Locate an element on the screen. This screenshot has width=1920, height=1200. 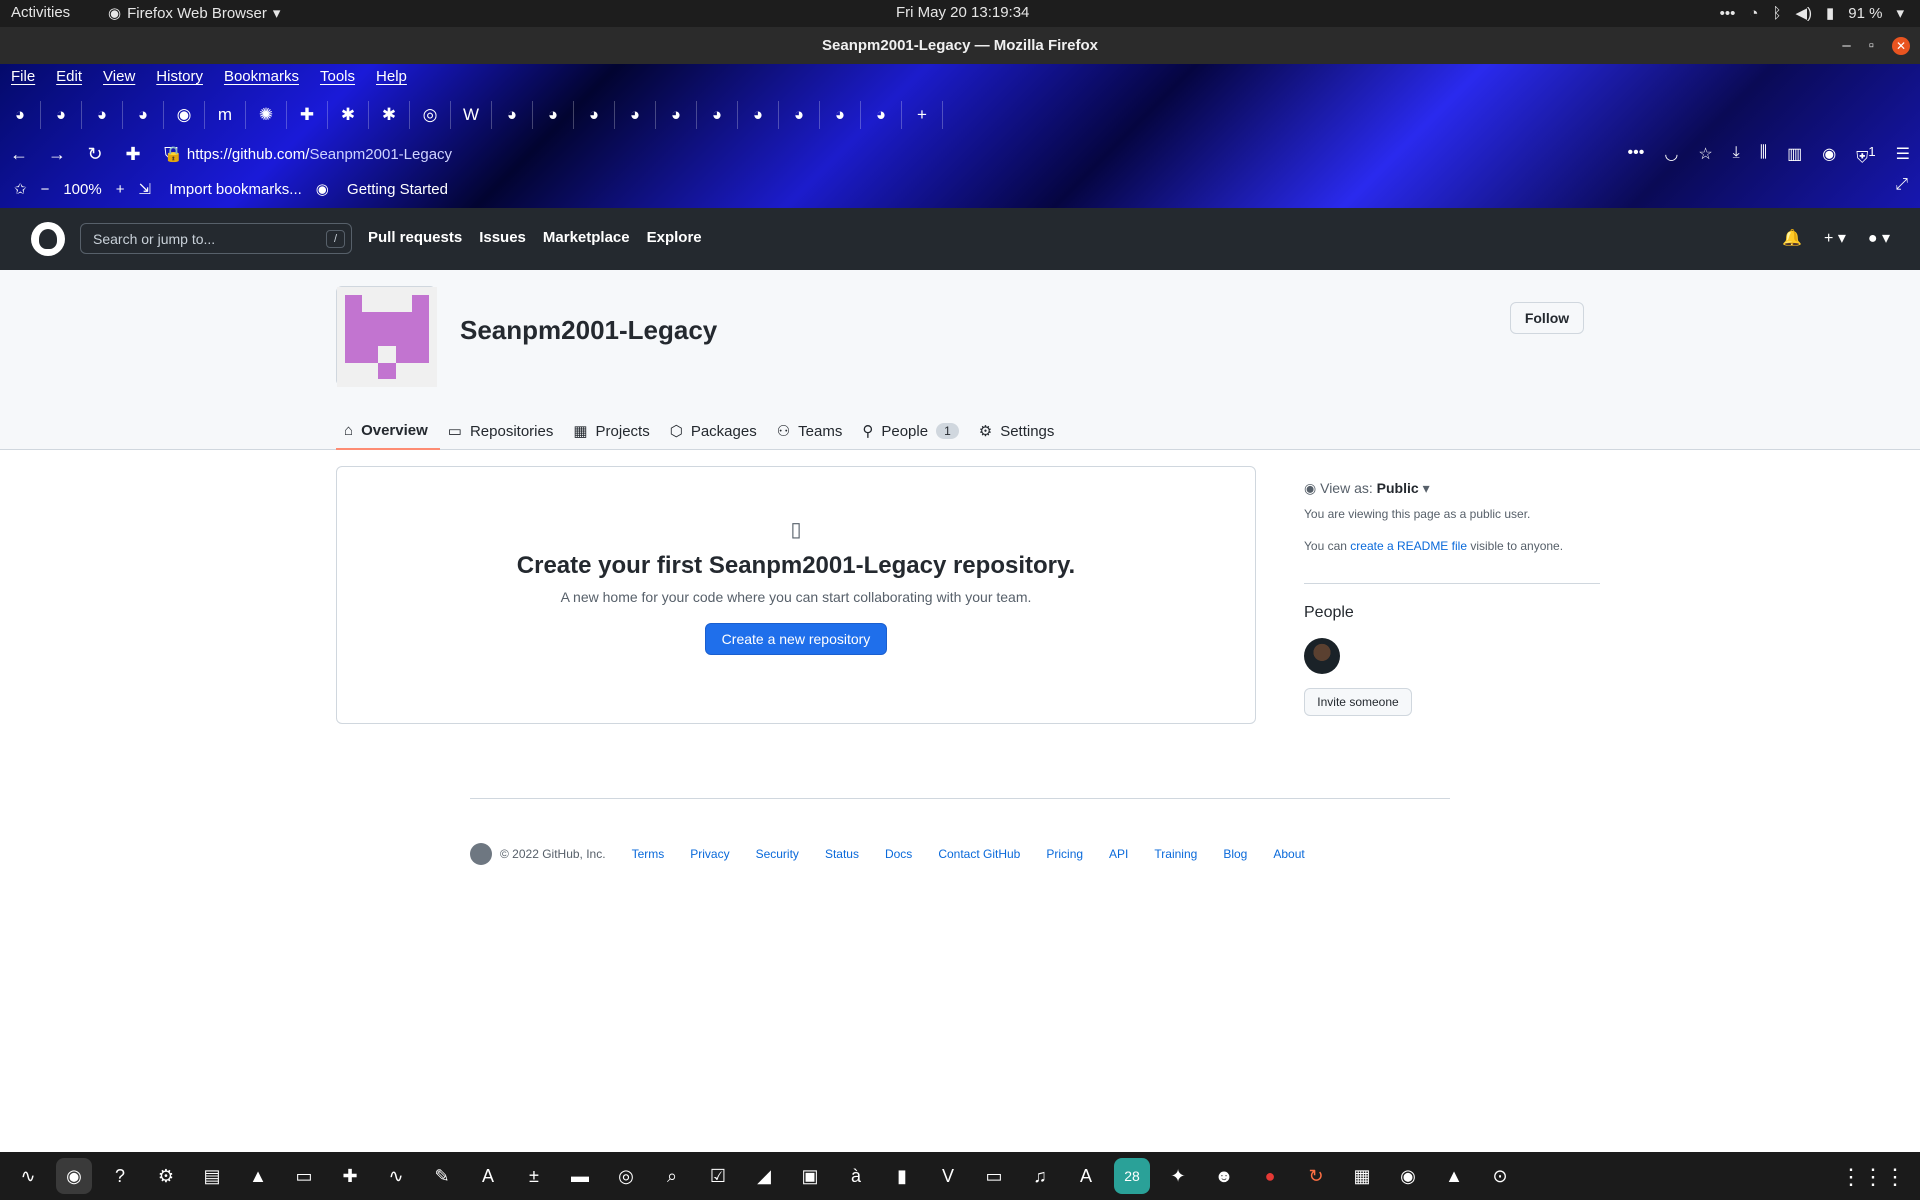
inkscape-icon: ◢ is located at coordinates (764, 1176).